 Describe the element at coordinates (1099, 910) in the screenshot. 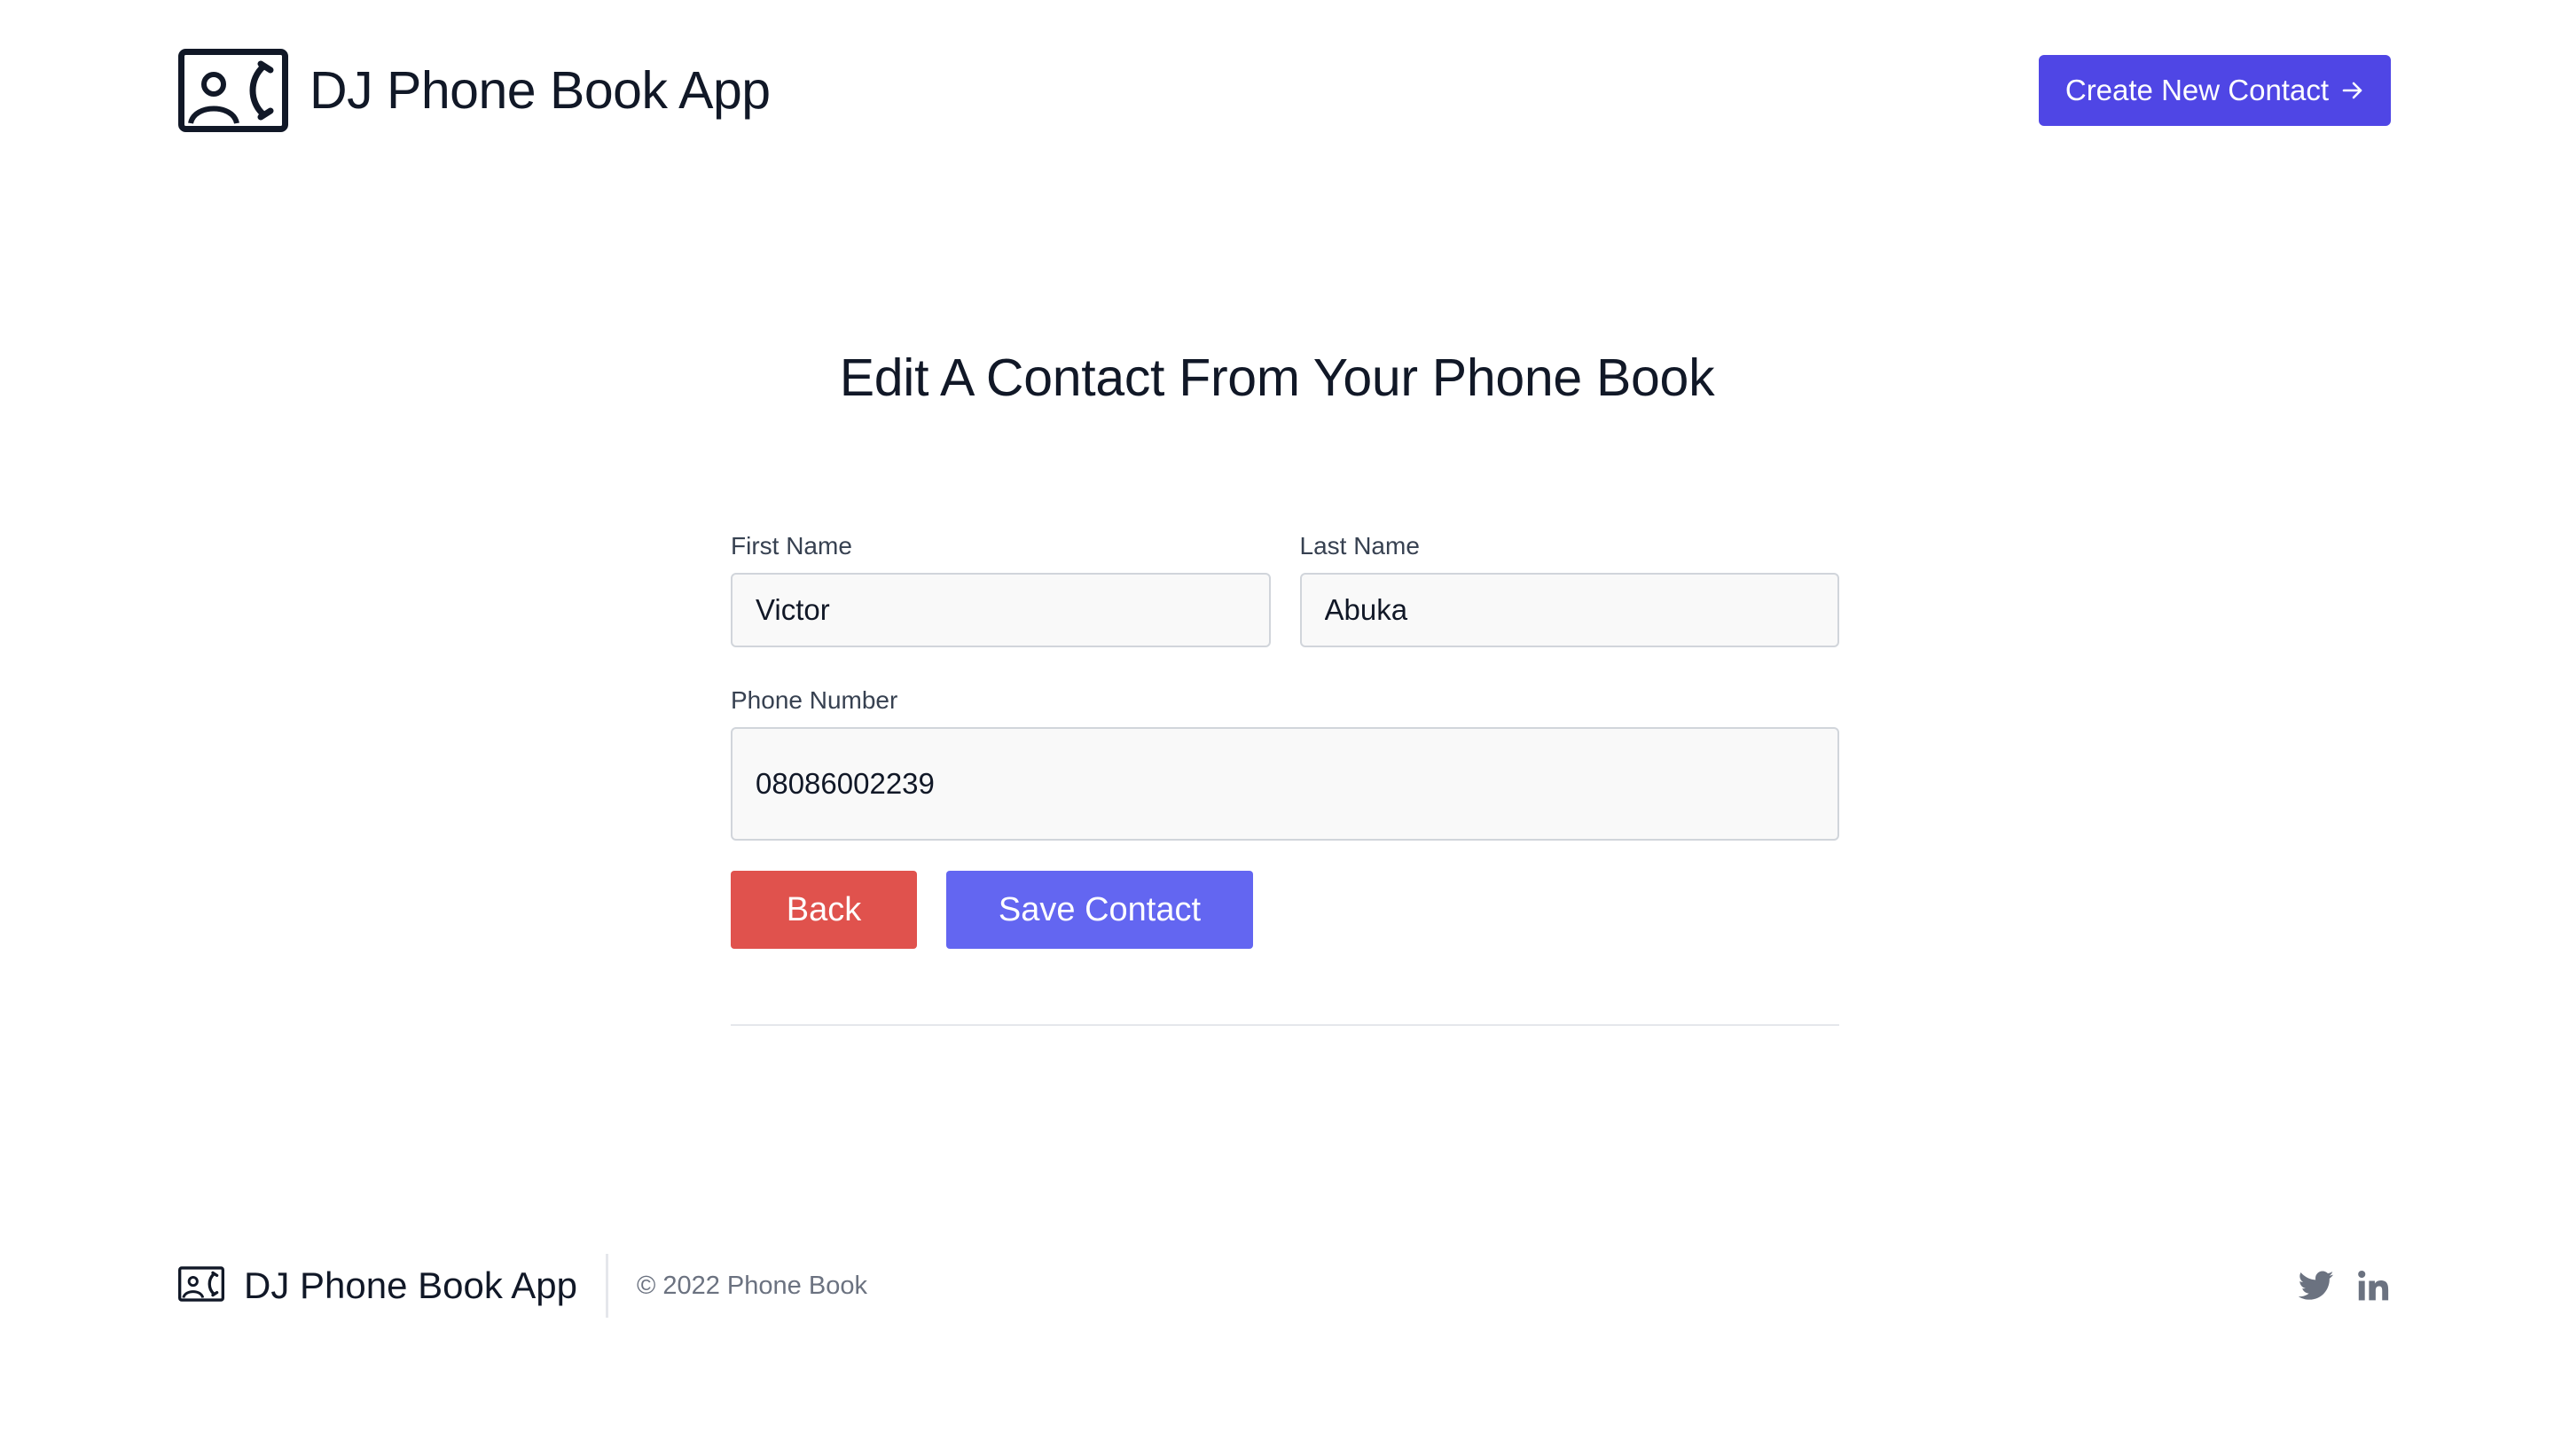

I see `save-contact-button: Save Contact` at that location.